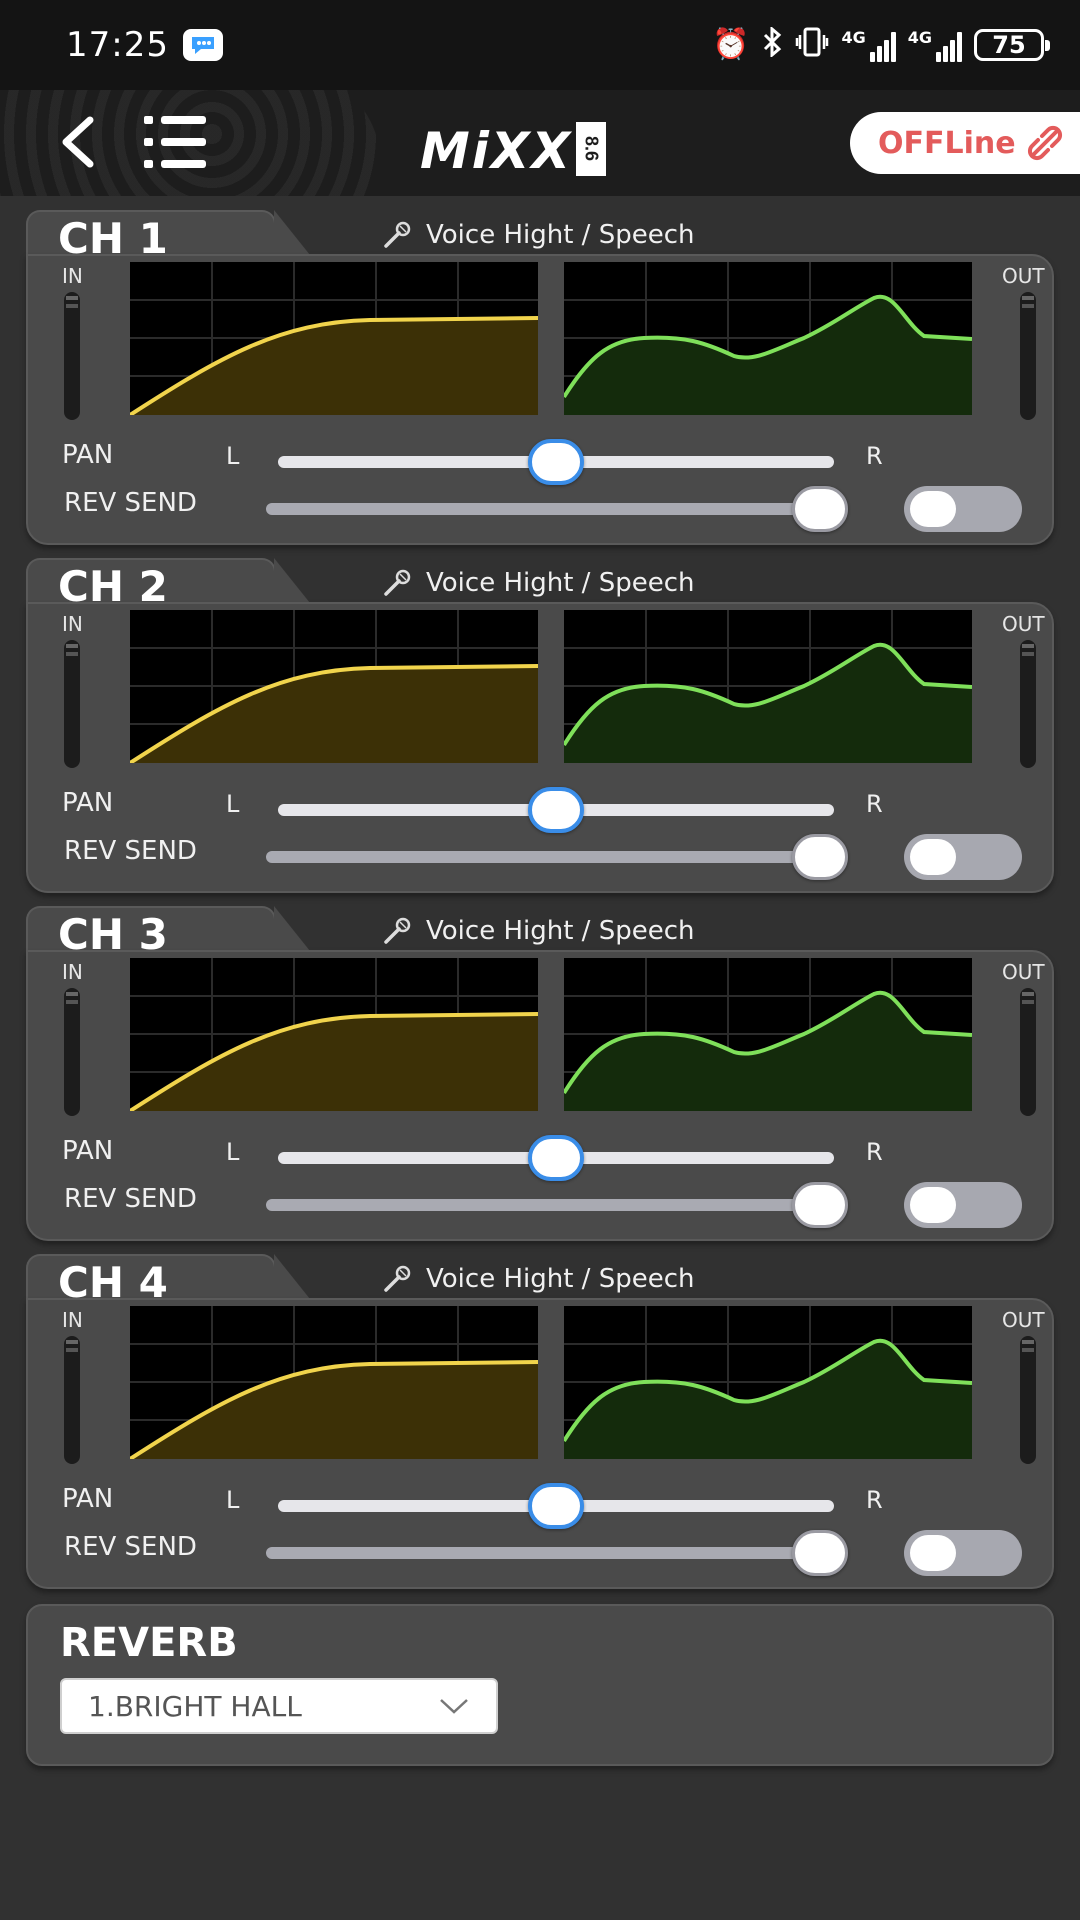 Image resolution: width=1080 pixels, height=1920 pixels. Describe the element at coordinates (935, 45) in the screenshot. I see `signal-icon: 4G` at that location.